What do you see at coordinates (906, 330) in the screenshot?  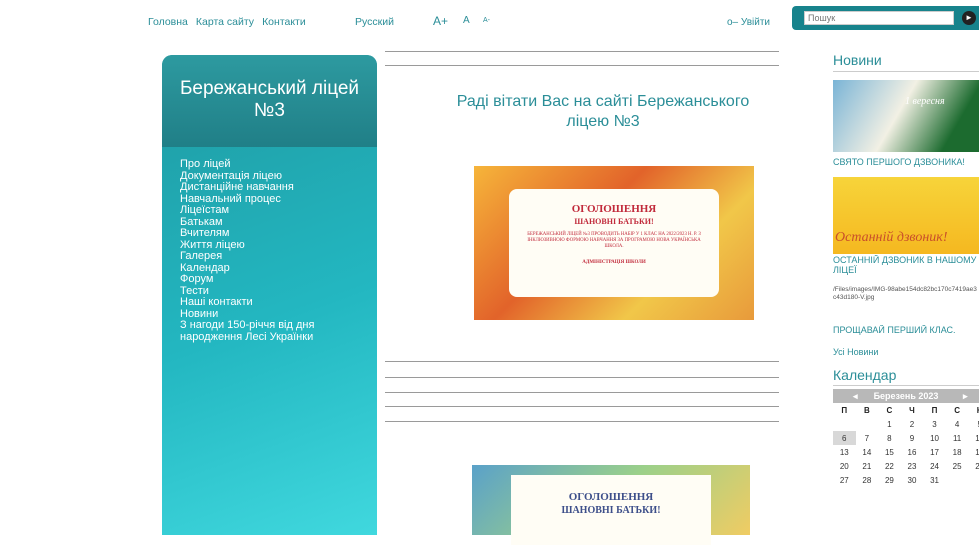 I see `news-item-link: ПРОЩАВАЙ ПЕРШИЙ КЛАС.` at bounding box center [906, 330].